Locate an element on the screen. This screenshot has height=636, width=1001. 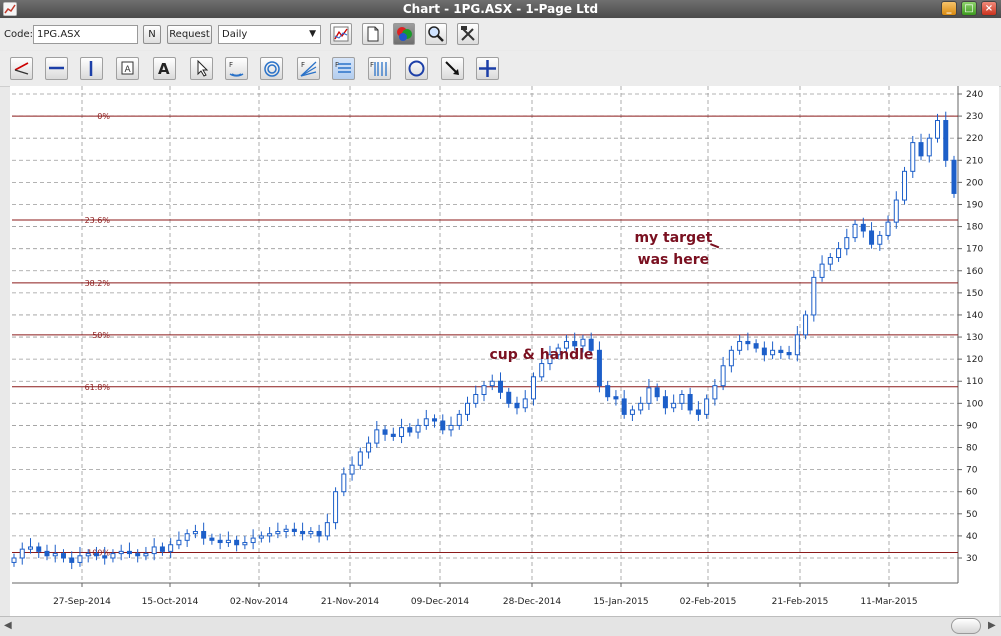
colors-icon is located at coordinates (404, 34).